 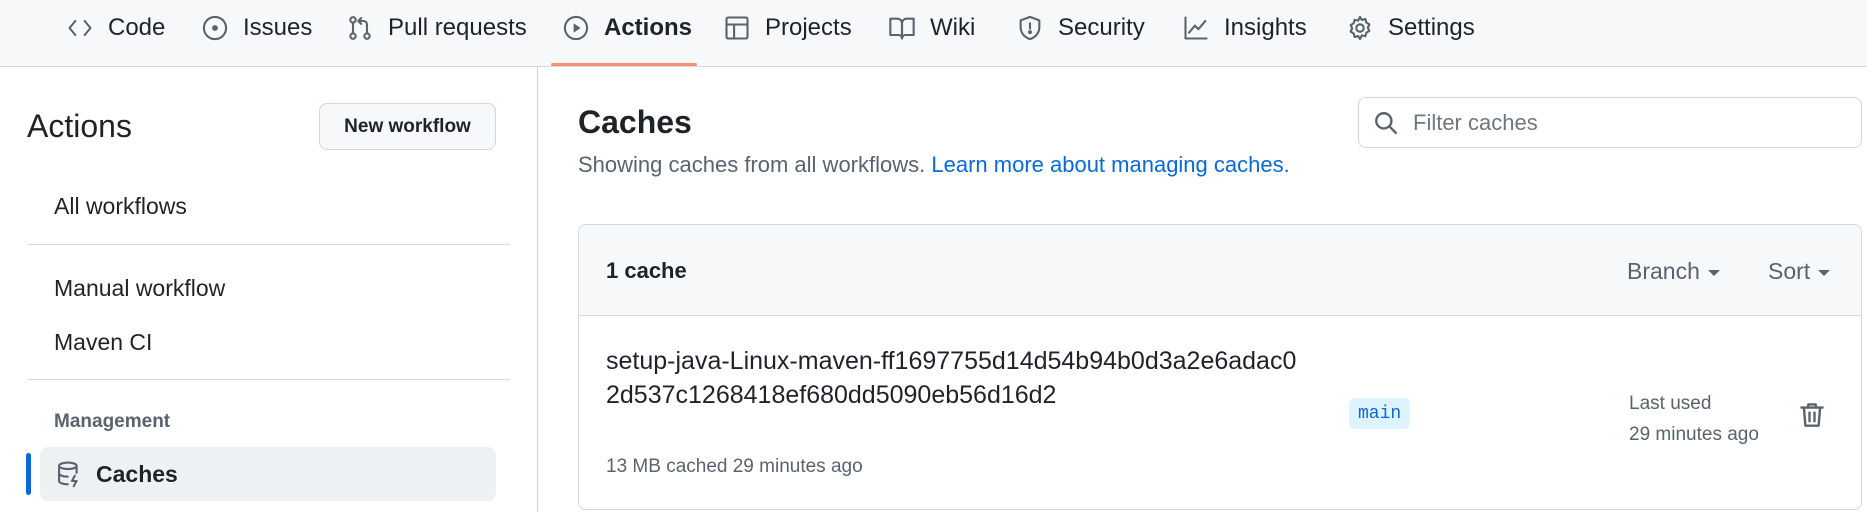 I want to click on tab-label: Pull requests, so click(x=457, y=27).